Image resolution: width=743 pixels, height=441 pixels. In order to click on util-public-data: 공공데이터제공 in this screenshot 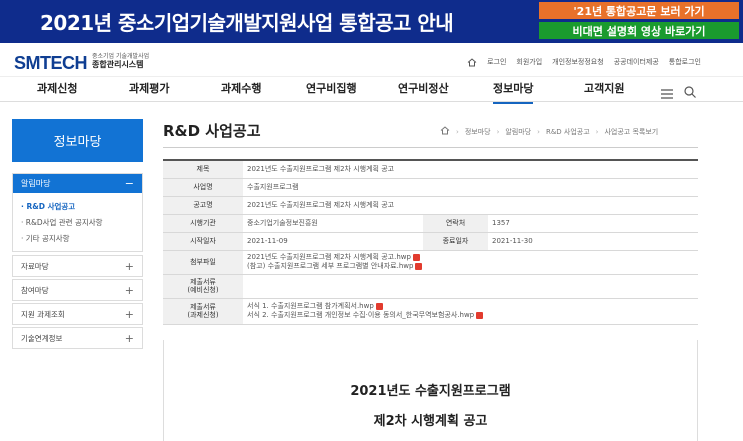, I will do `click(636, 62)`.